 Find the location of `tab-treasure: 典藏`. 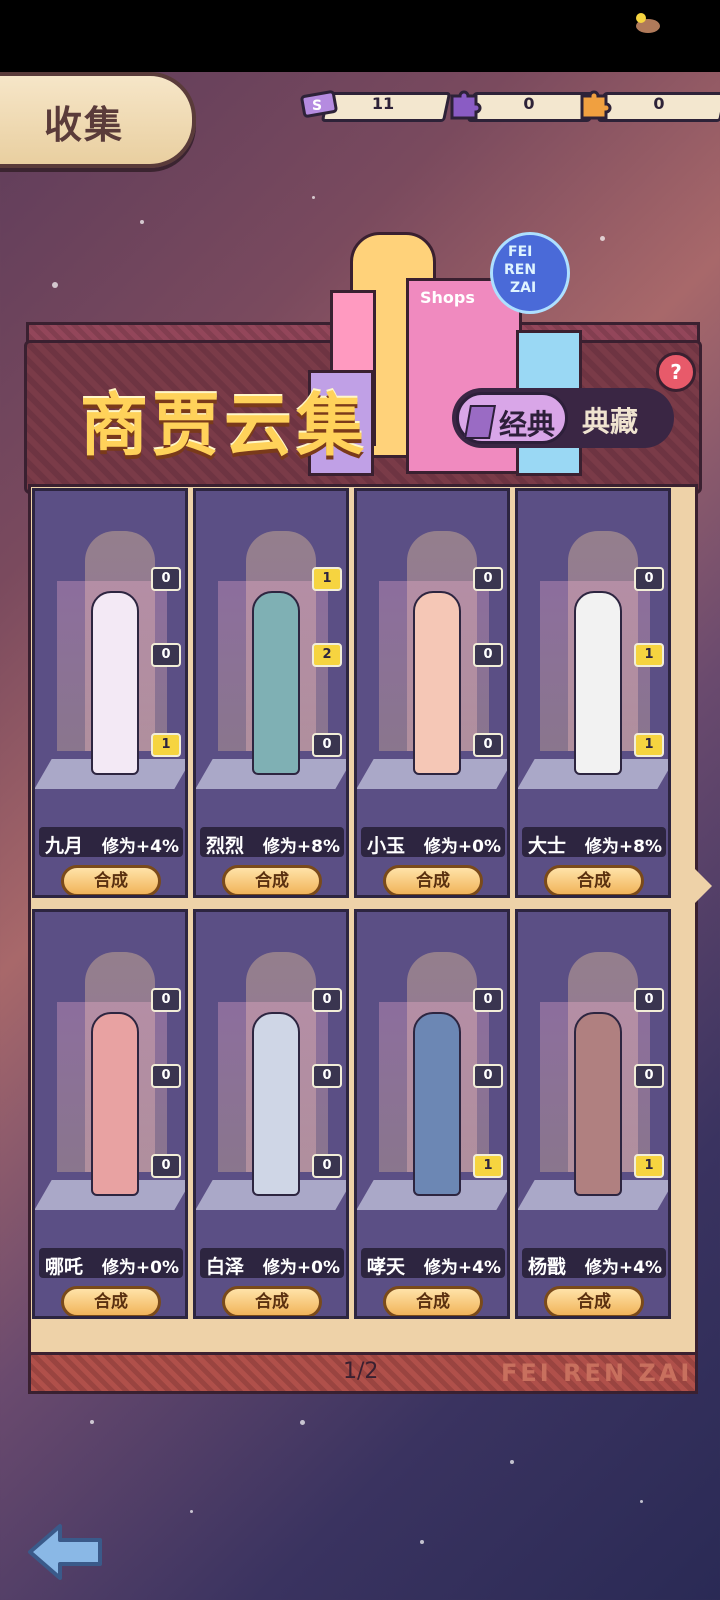

tab-treasure: 典藏 is located at coordinates (610, 420).